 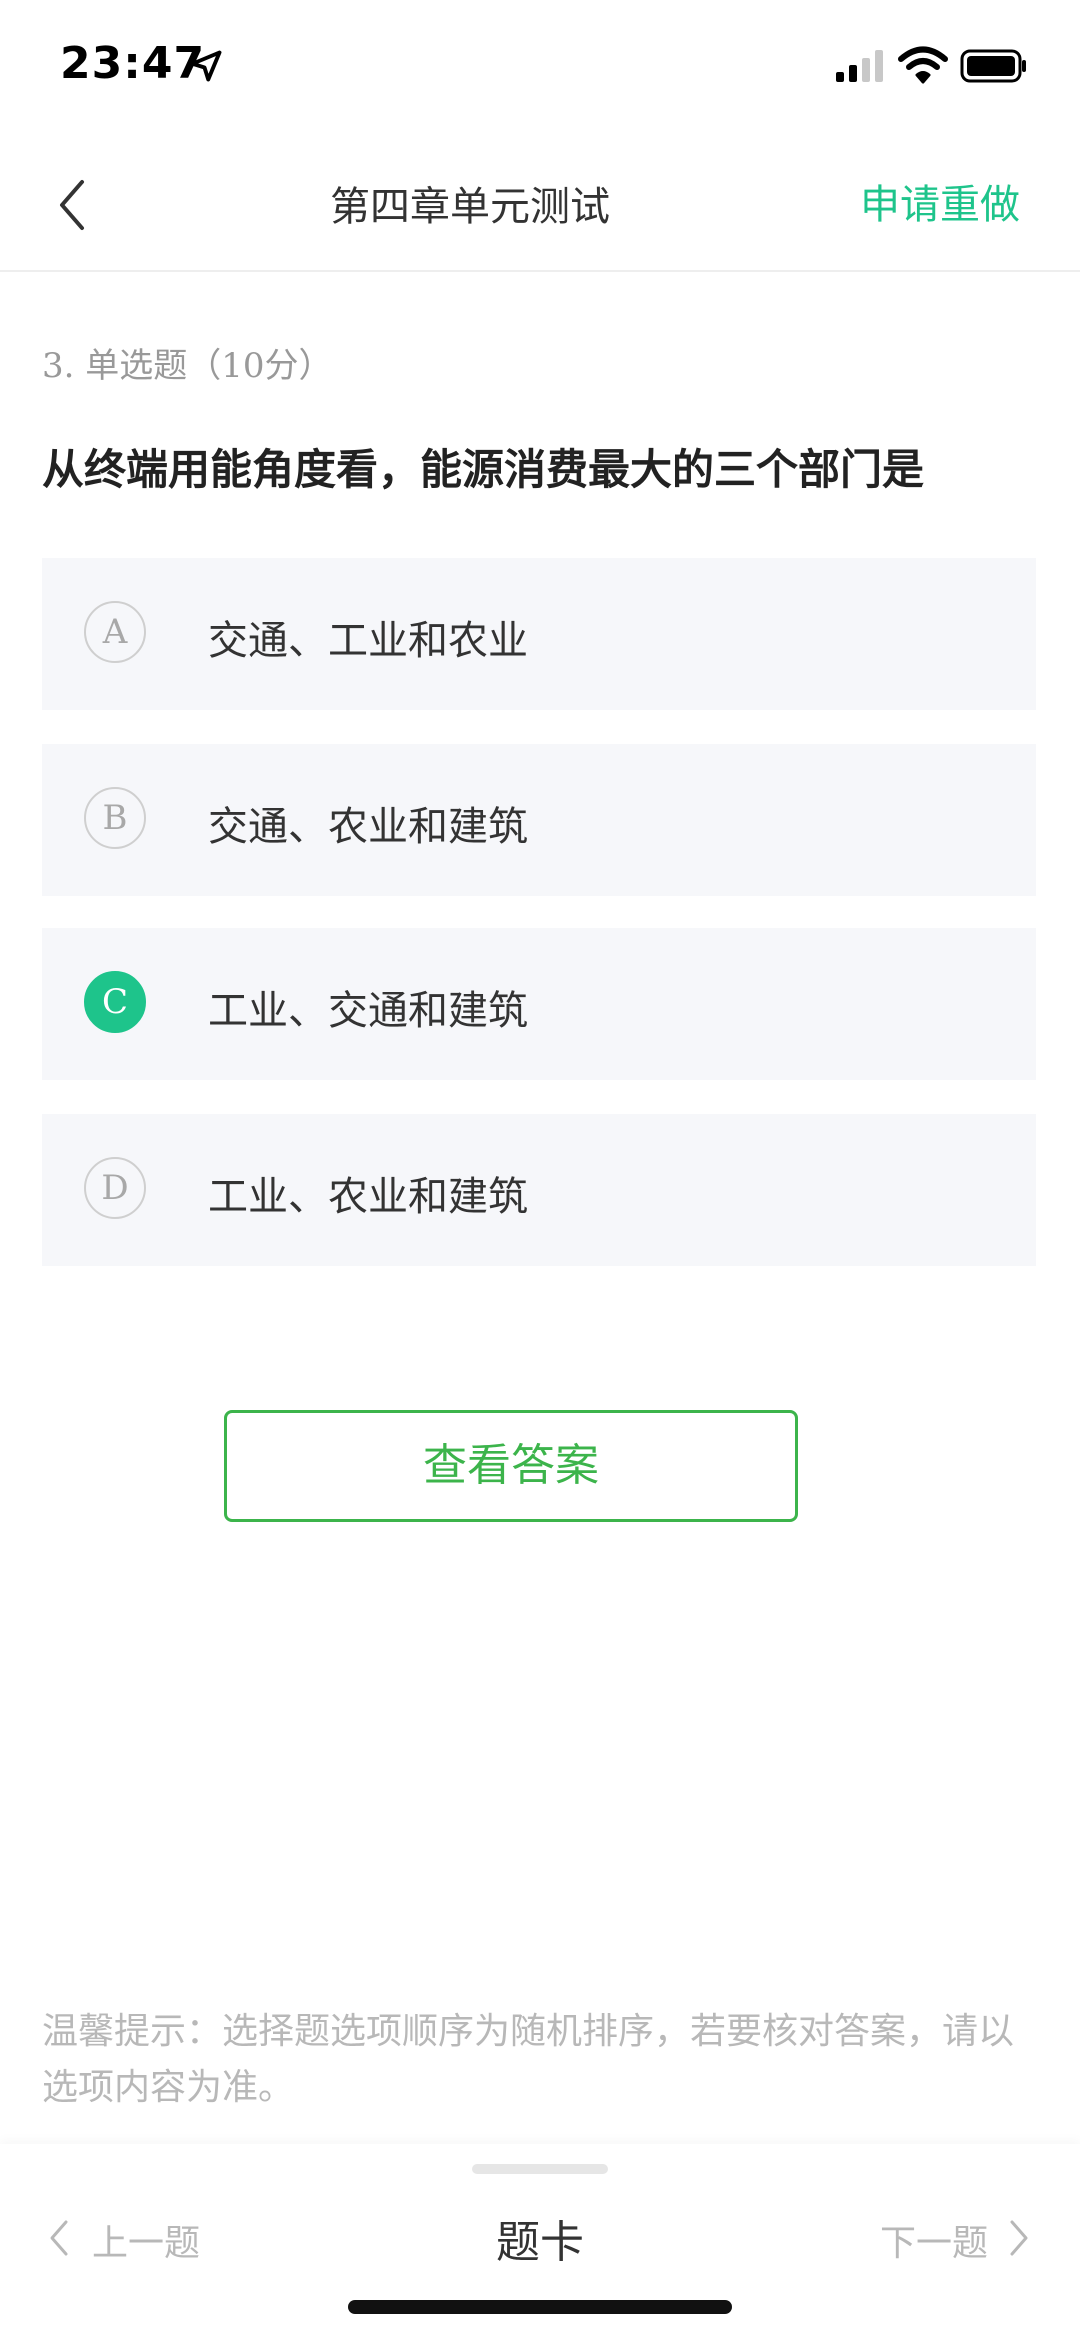 I want to click on battery-icon, so click(x=993, y=66).